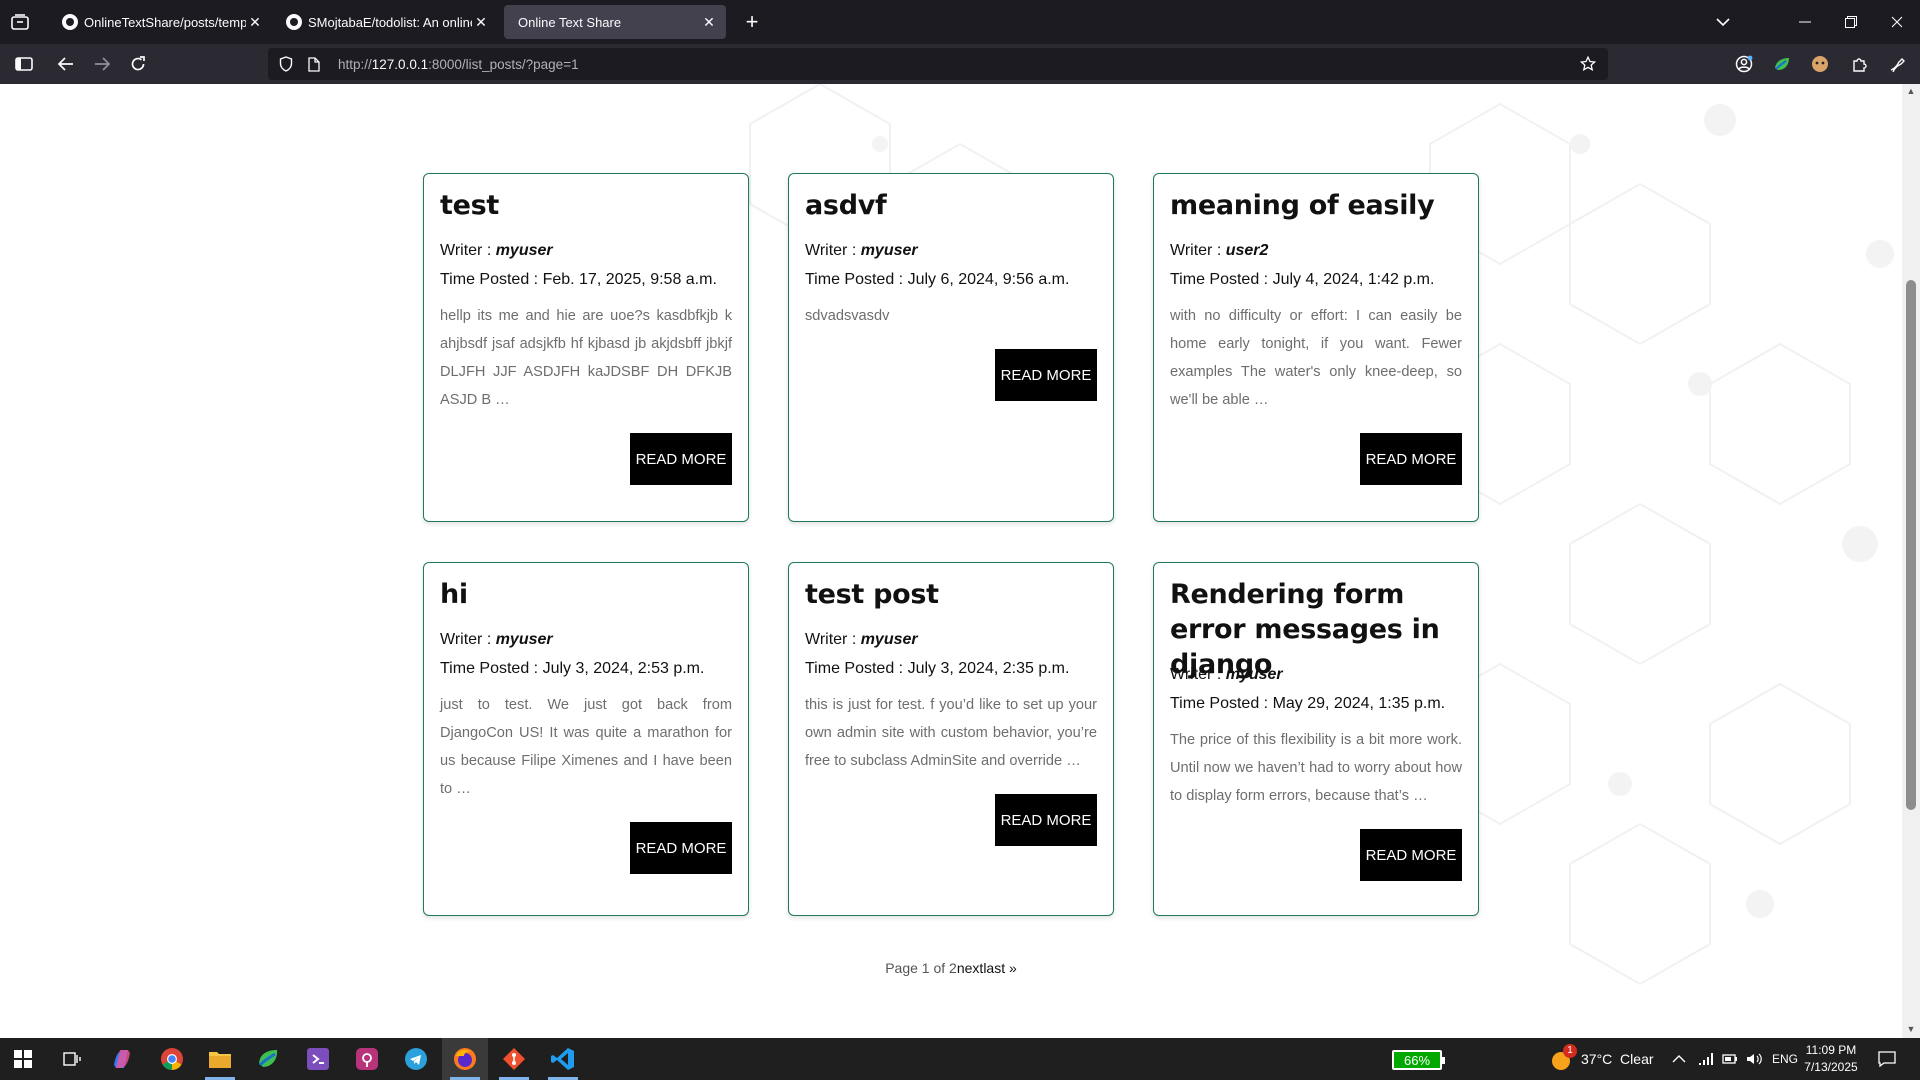 This screenshot has width=1920, height=1080. What do you see at coordinates (1851, 22) in the screenshot?
I see `restore-icon` at bounding box center [1851, 22].